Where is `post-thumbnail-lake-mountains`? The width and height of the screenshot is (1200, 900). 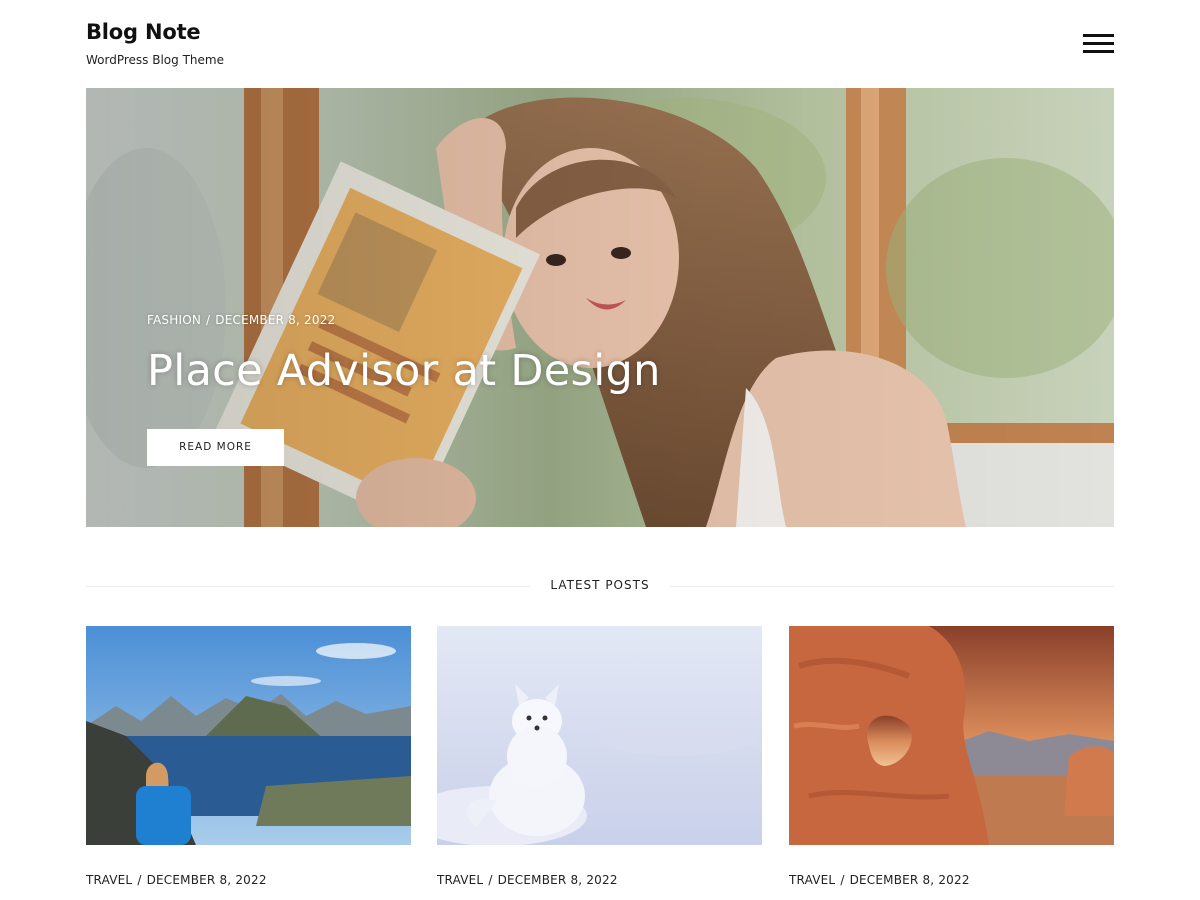 post-thumbnail-lake-mountains is located at coordinates (248, 735).